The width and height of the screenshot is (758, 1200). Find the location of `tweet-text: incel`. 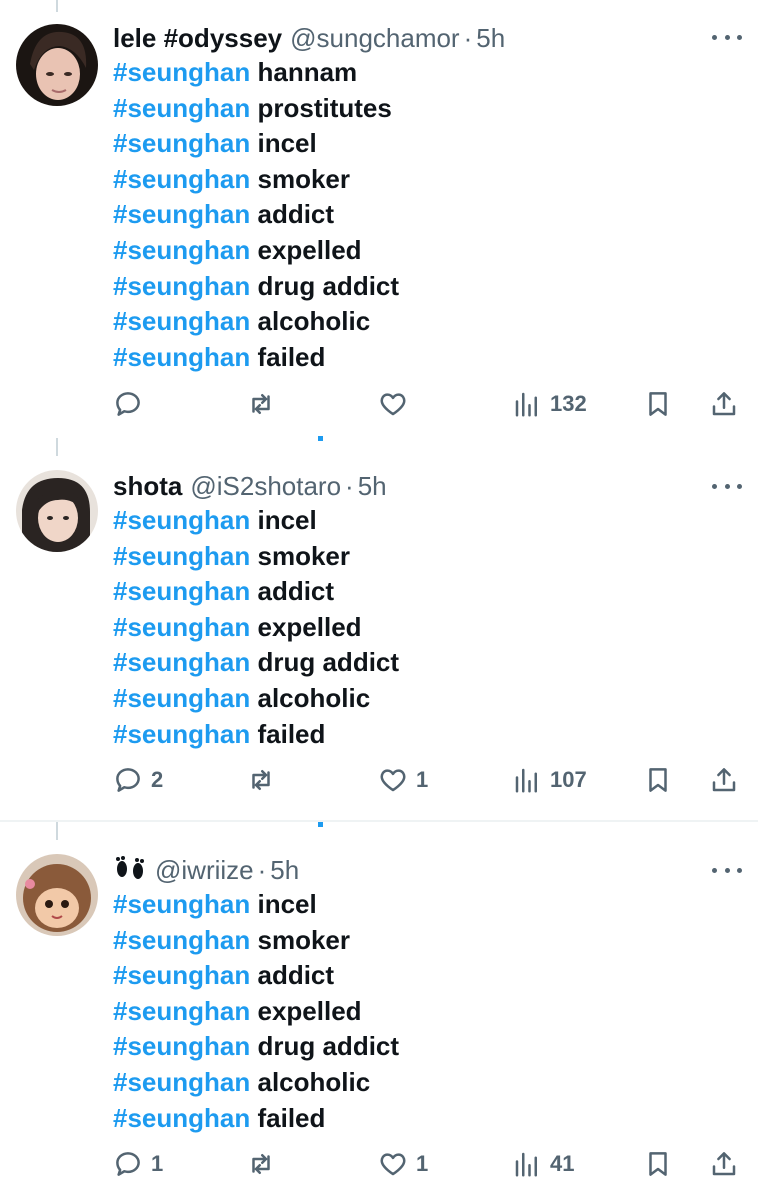

tweet-text: incel is located at coordinates (287, 143).